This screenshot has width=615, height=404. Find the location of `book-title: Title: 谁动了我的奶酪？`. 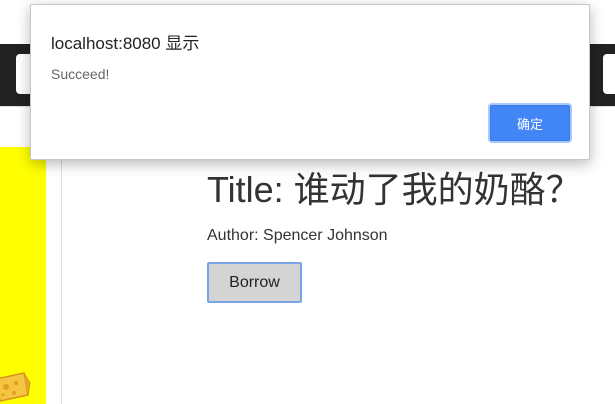

book-title: Title: 谁动了我的奶酪？ is located at coordinates (394, 189).